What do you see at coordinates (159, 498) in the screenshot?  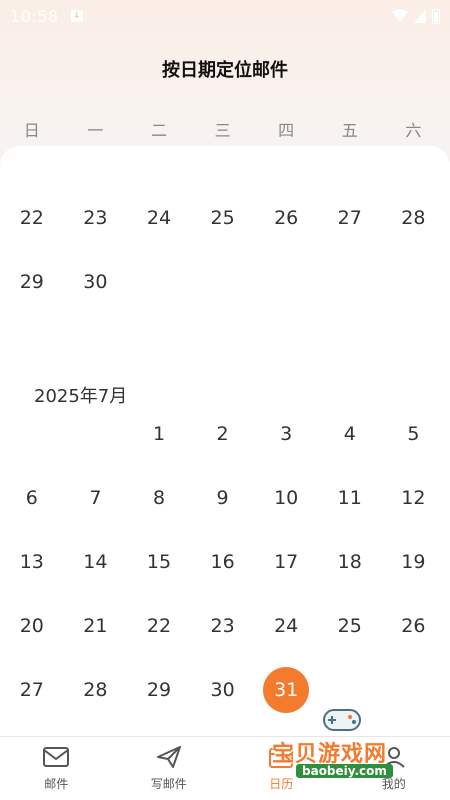 I see `day-cell: 8` at bounding box center [159, 498].